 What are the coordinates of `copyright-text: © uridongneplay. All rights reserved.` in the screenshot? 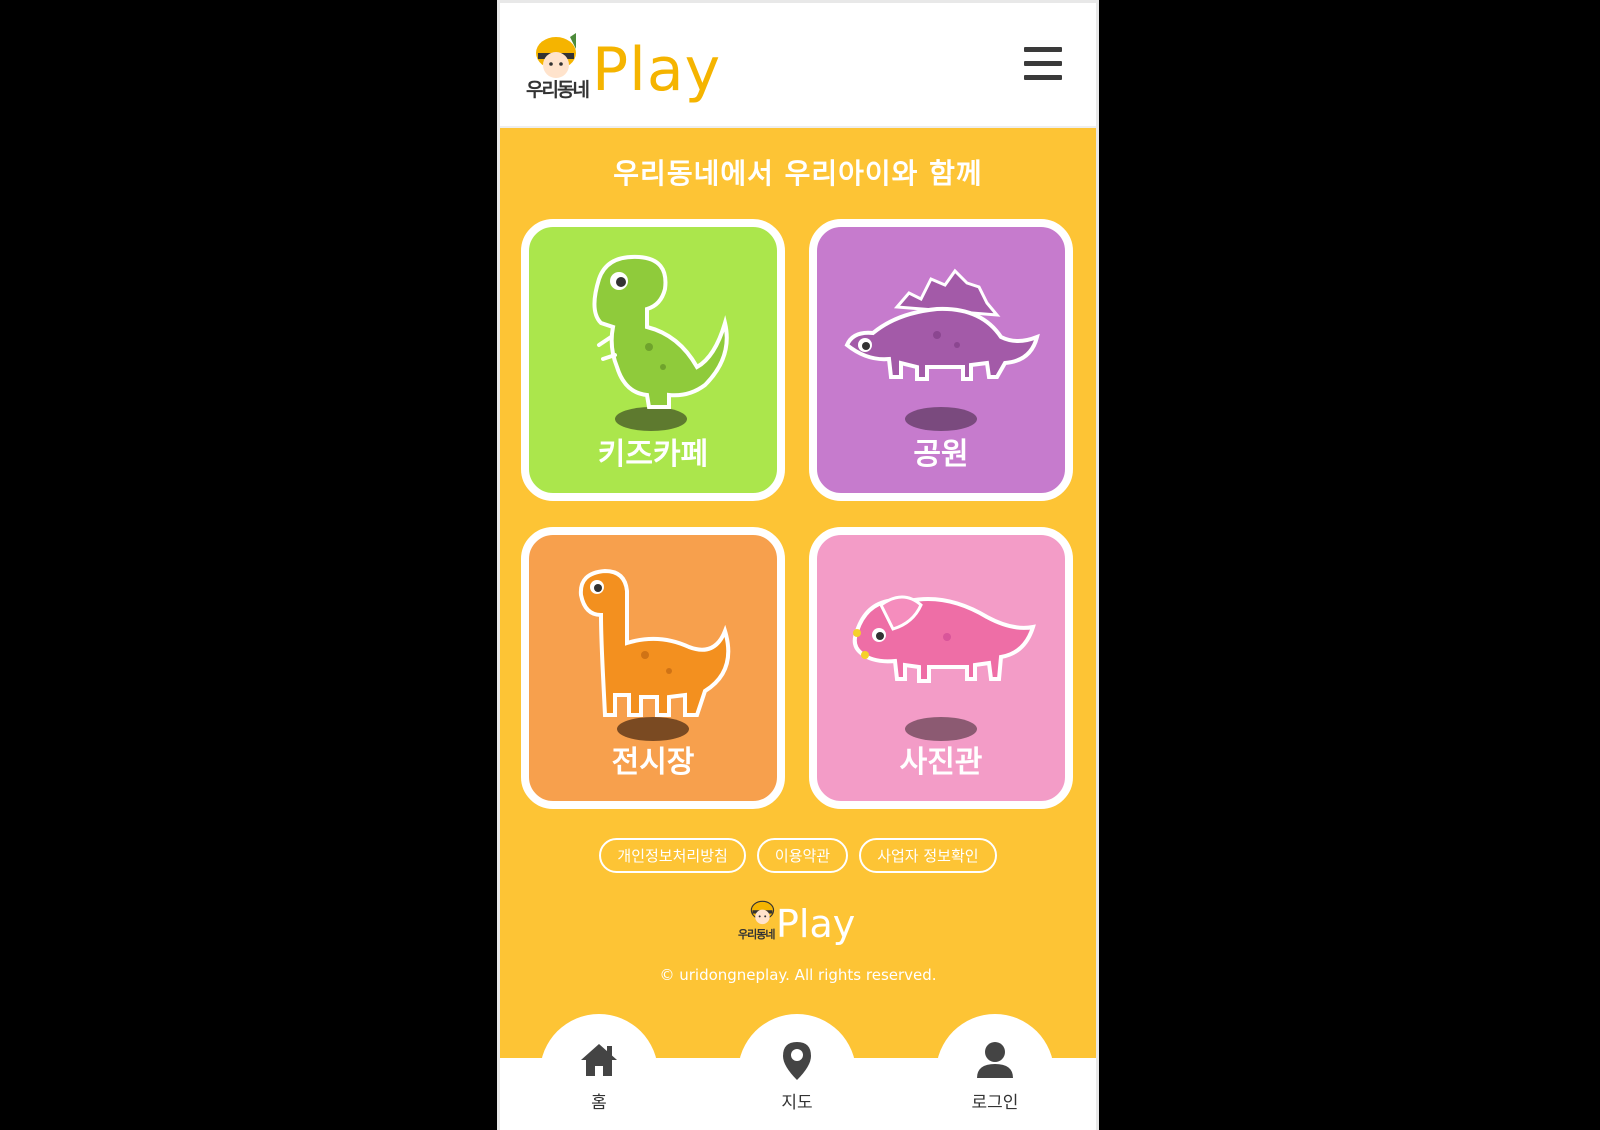 It's located at (798, 975).